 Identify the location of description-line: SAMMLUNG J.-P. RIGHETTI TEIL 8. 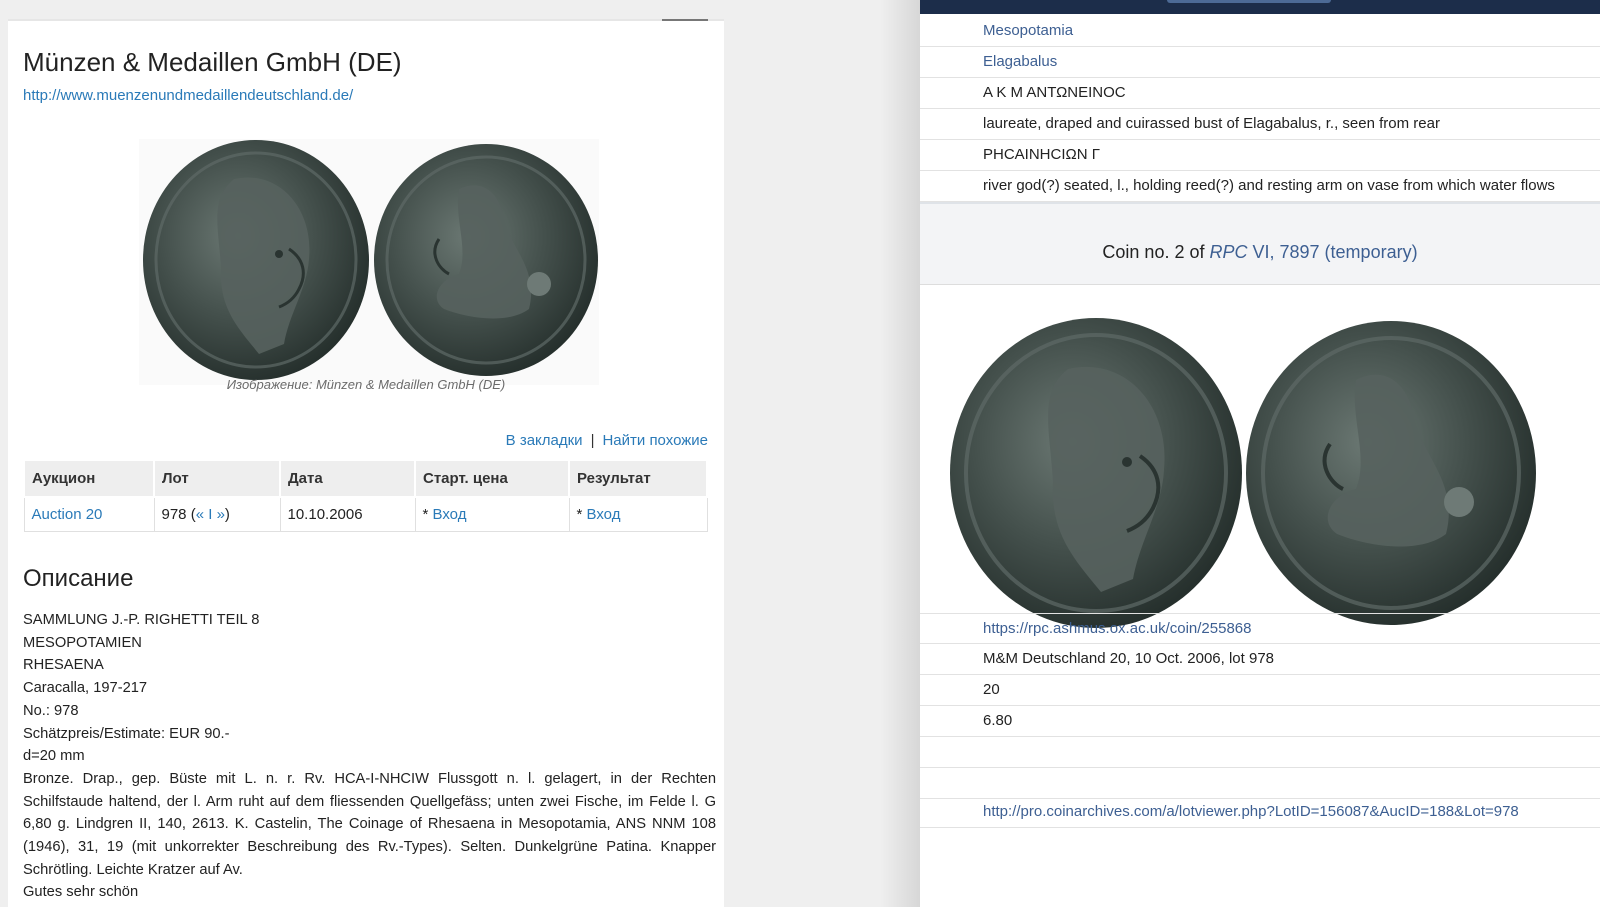
(141, 620).